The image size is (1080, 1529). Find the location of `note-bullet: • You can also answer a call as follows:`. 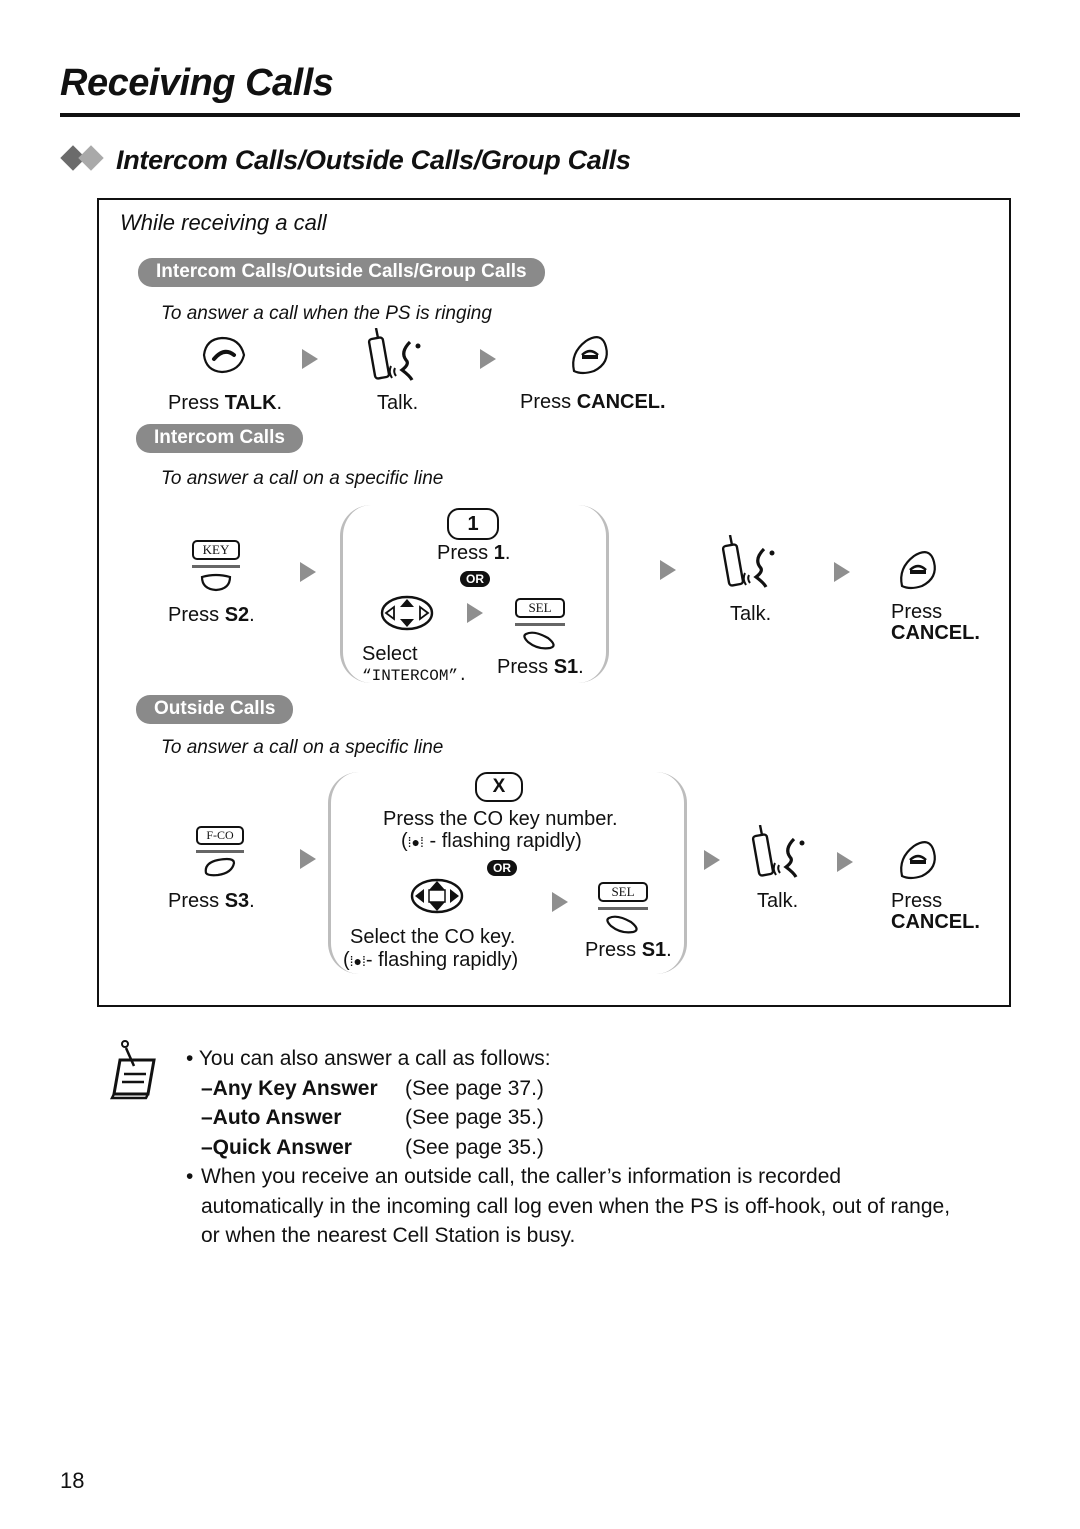

note-bullet: • You can also answer a call as follows: is located at coordinates (368, 1058).